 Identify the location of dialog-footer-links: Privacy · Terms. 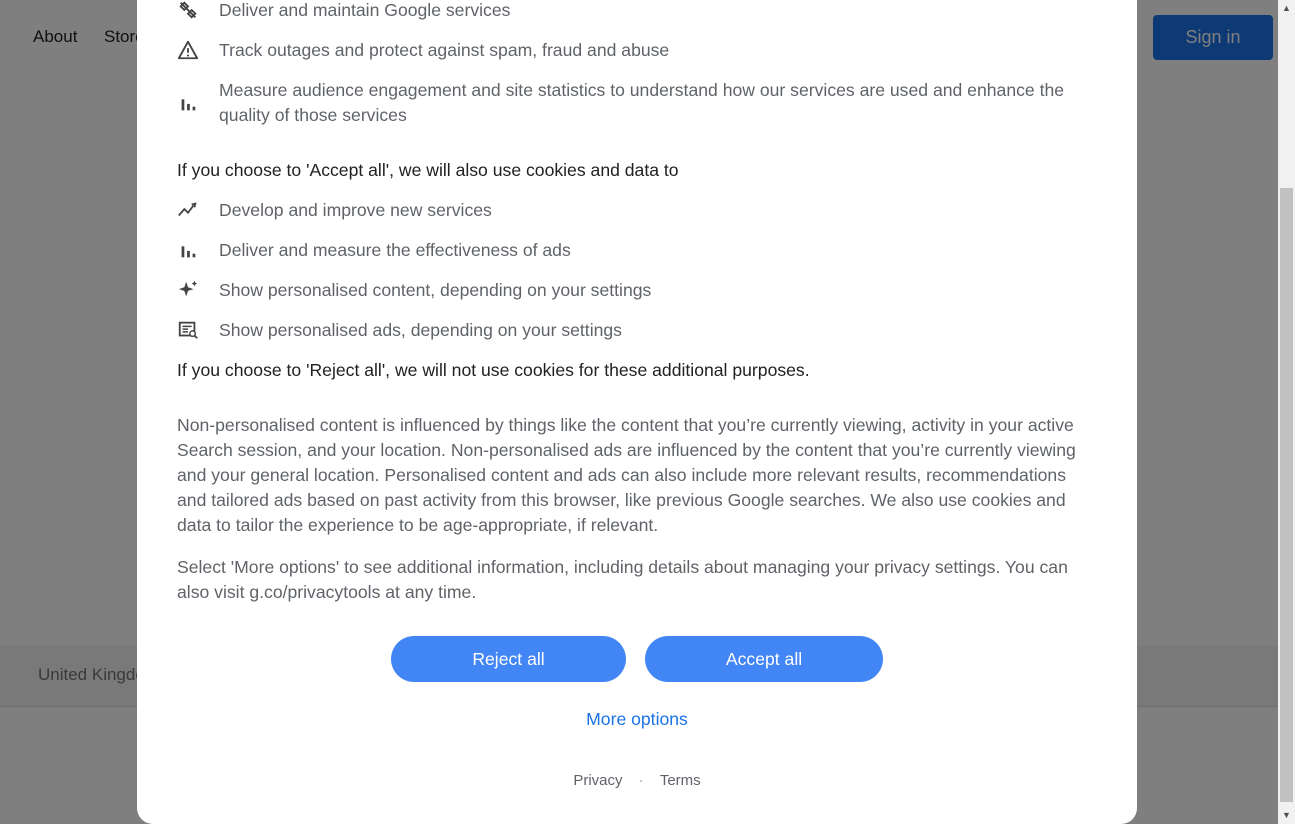
(637, 780).